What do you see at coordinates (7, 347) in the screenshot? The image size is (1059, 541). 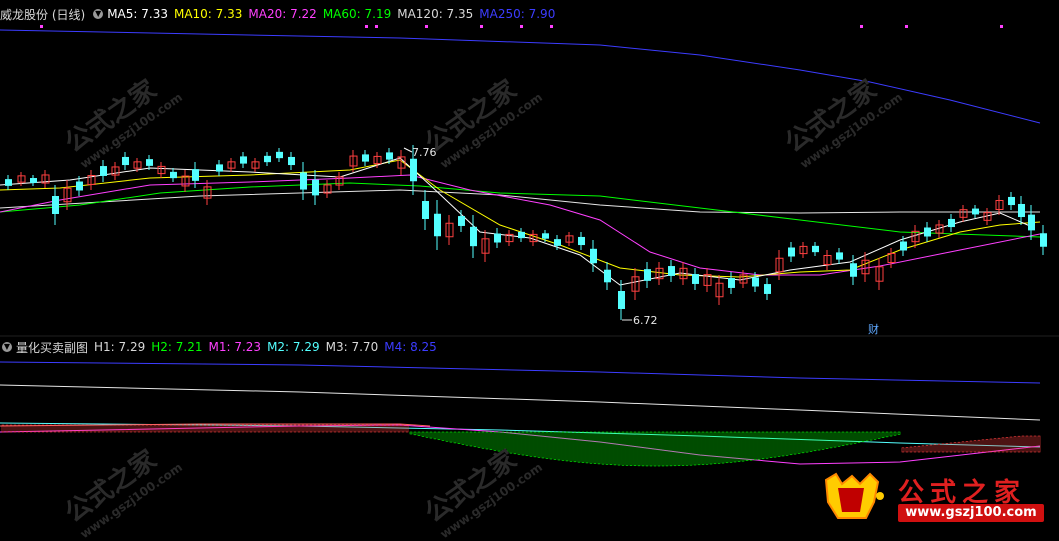 I see `sub-indicator-settings-icon: ▼` at bounding box center [7, 347].